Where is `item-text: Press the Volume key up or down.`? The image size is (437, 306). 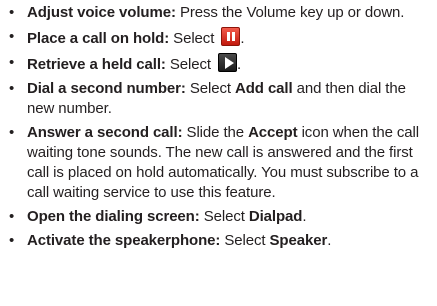 item-text: Press the Volume key up or down. is located at coordinates (290, 12).